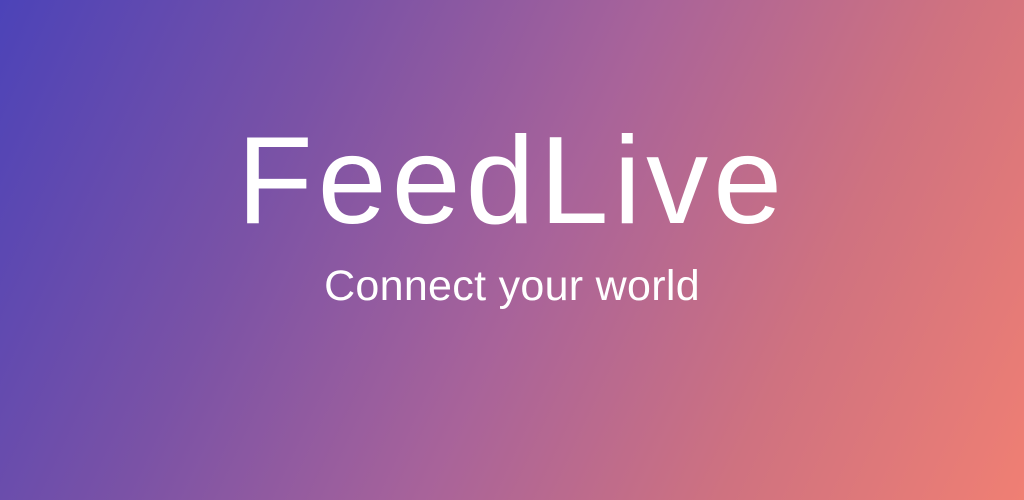 Image resolution: width=1024 pixels, height=500 pixels. Describe the element at coordinates (512, 181) in the screenshot. I see `feedlive-logo: FeedLive` at that location.